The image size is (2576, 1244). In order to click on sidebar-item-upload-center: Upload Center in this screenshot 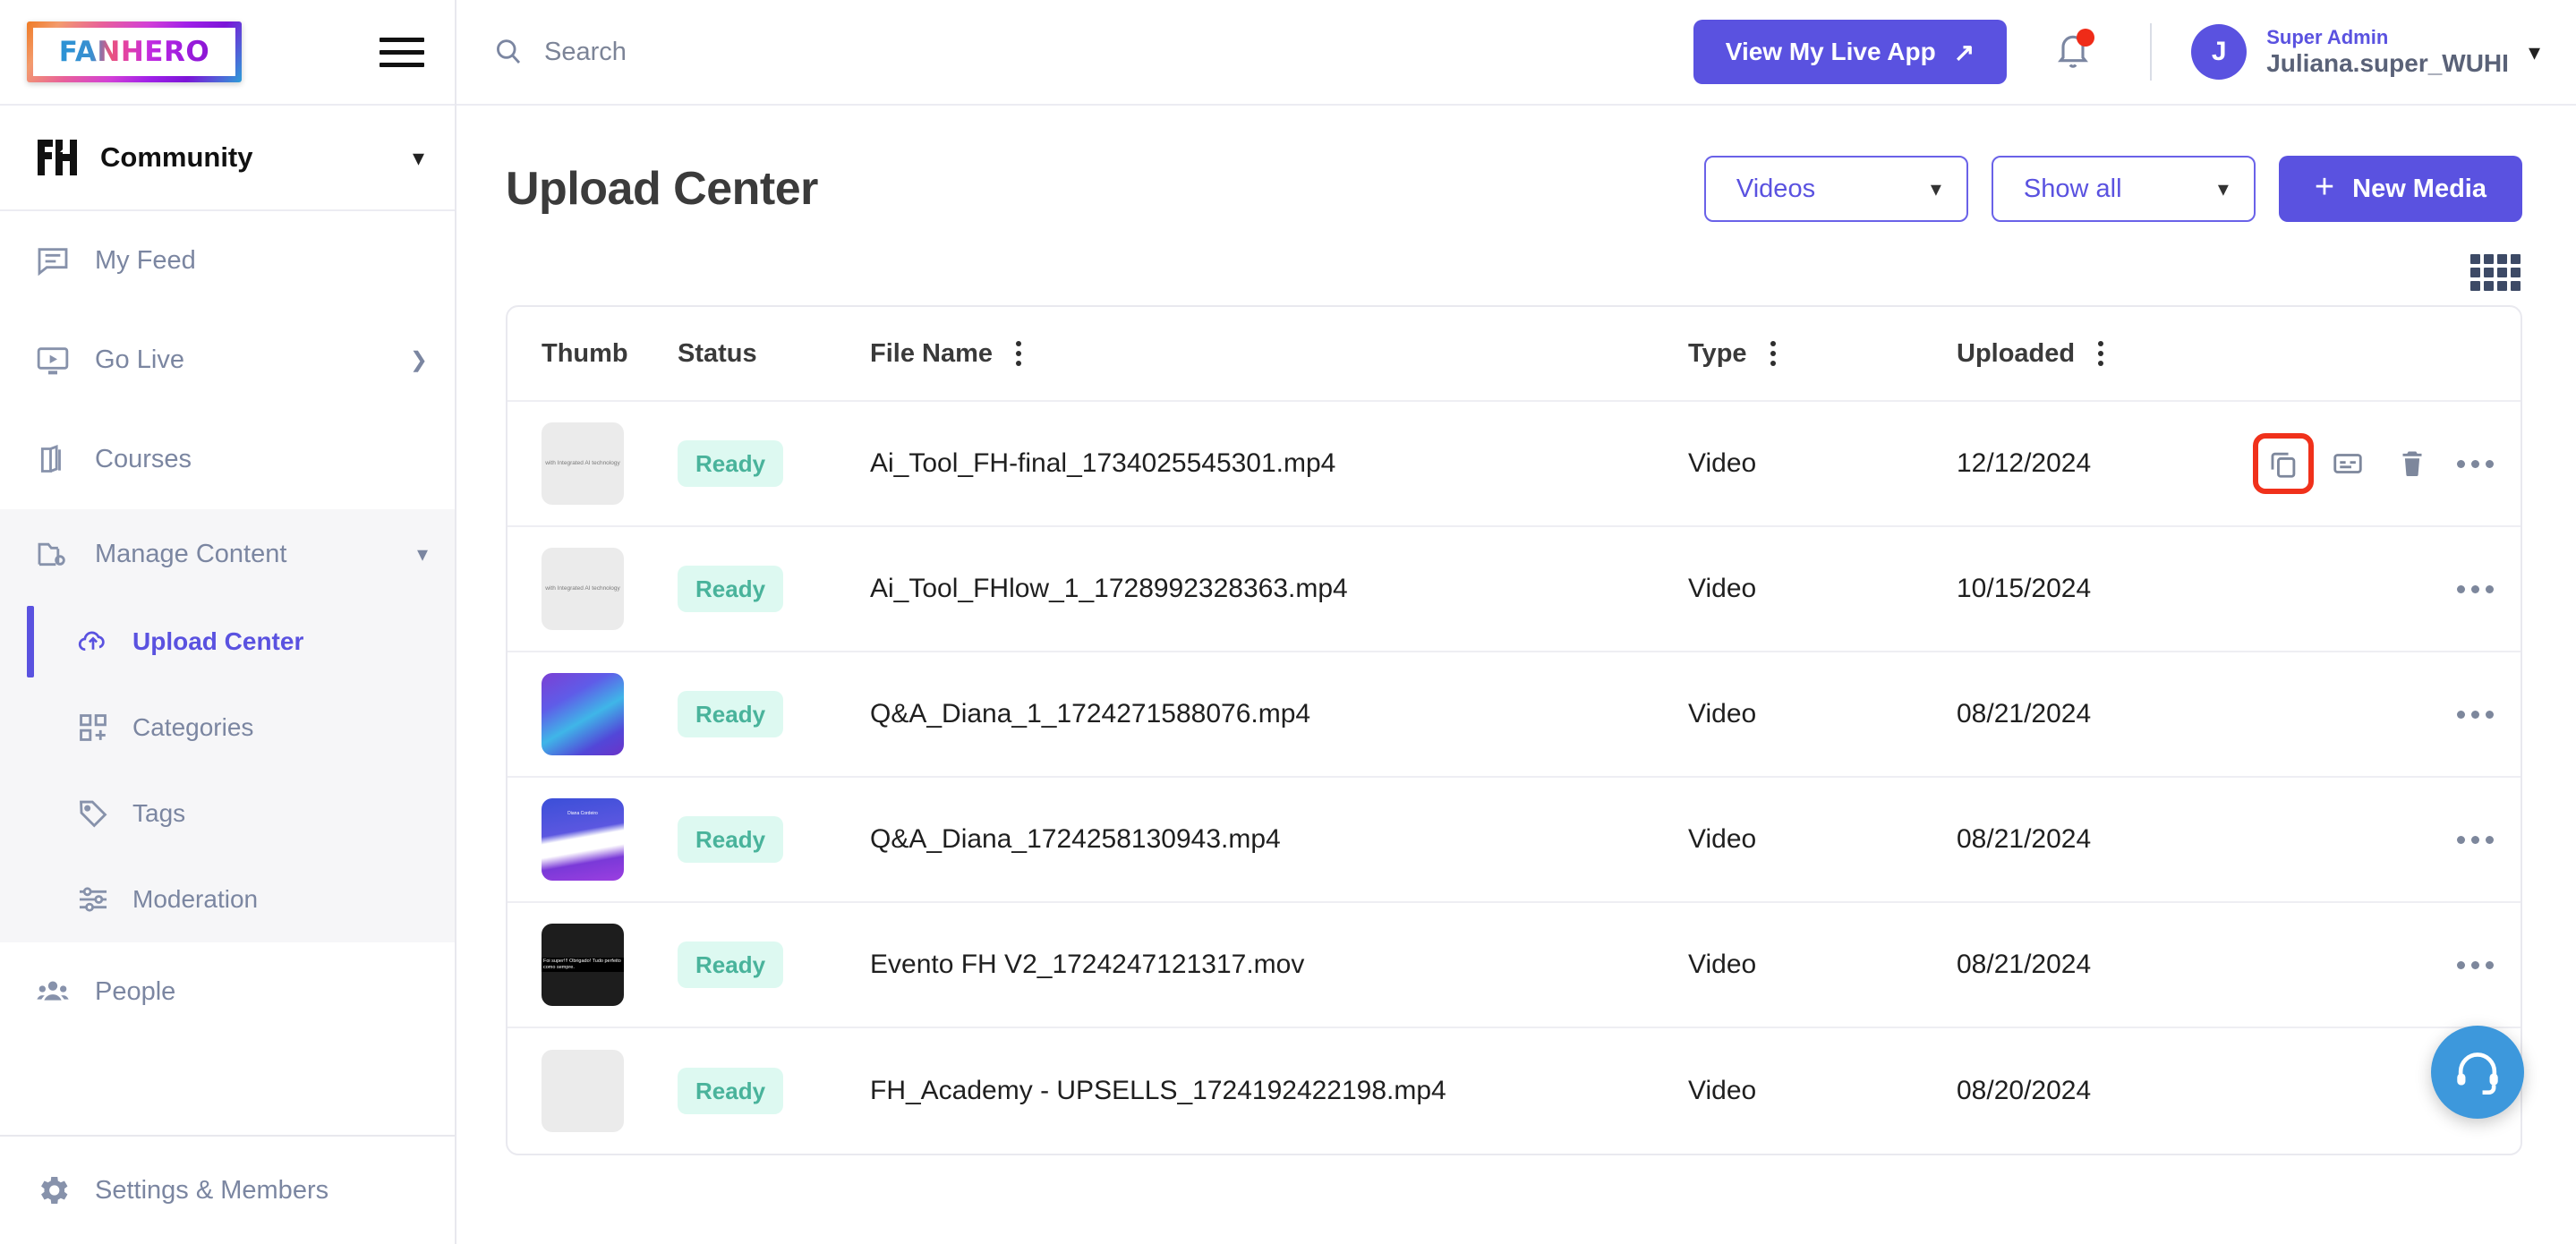, I will do `click(227, 642)`.